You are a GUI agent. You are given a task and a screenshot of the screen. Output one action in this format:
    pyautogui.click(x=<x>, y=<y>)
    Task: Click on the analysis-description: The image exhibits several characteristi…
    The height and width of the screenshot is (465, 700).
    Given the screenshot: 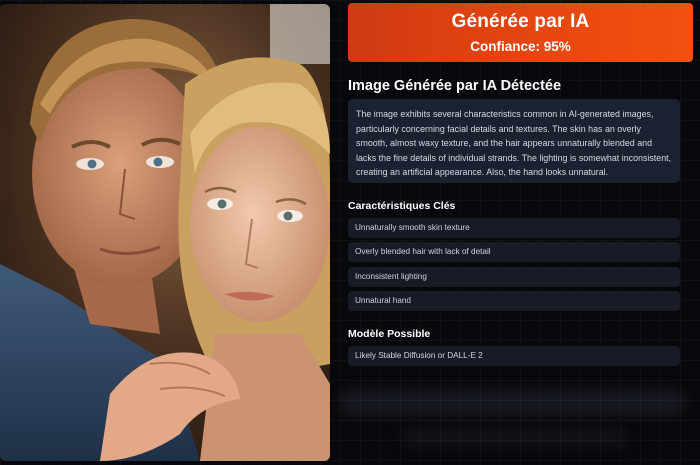 What is the action you would take?
    pyautogui.click(x=514, y=141)
    